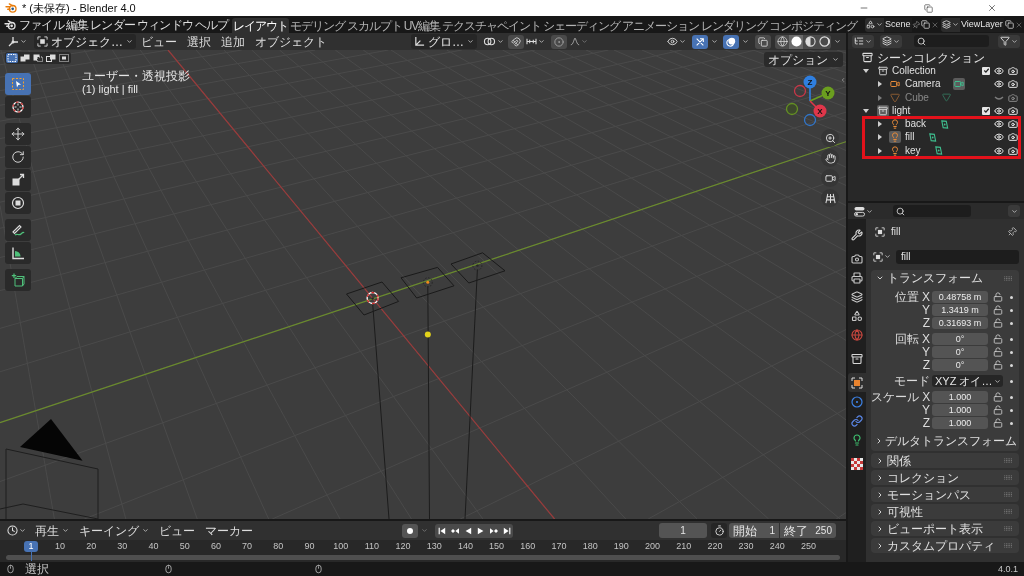 Image resolution: width=1024 pixels, height=576 pixels. What do you see at coordinates (951, 441) in the screenshot?
I see `section-title: デルタトランスフォーム` at bounding box center [951, 441].